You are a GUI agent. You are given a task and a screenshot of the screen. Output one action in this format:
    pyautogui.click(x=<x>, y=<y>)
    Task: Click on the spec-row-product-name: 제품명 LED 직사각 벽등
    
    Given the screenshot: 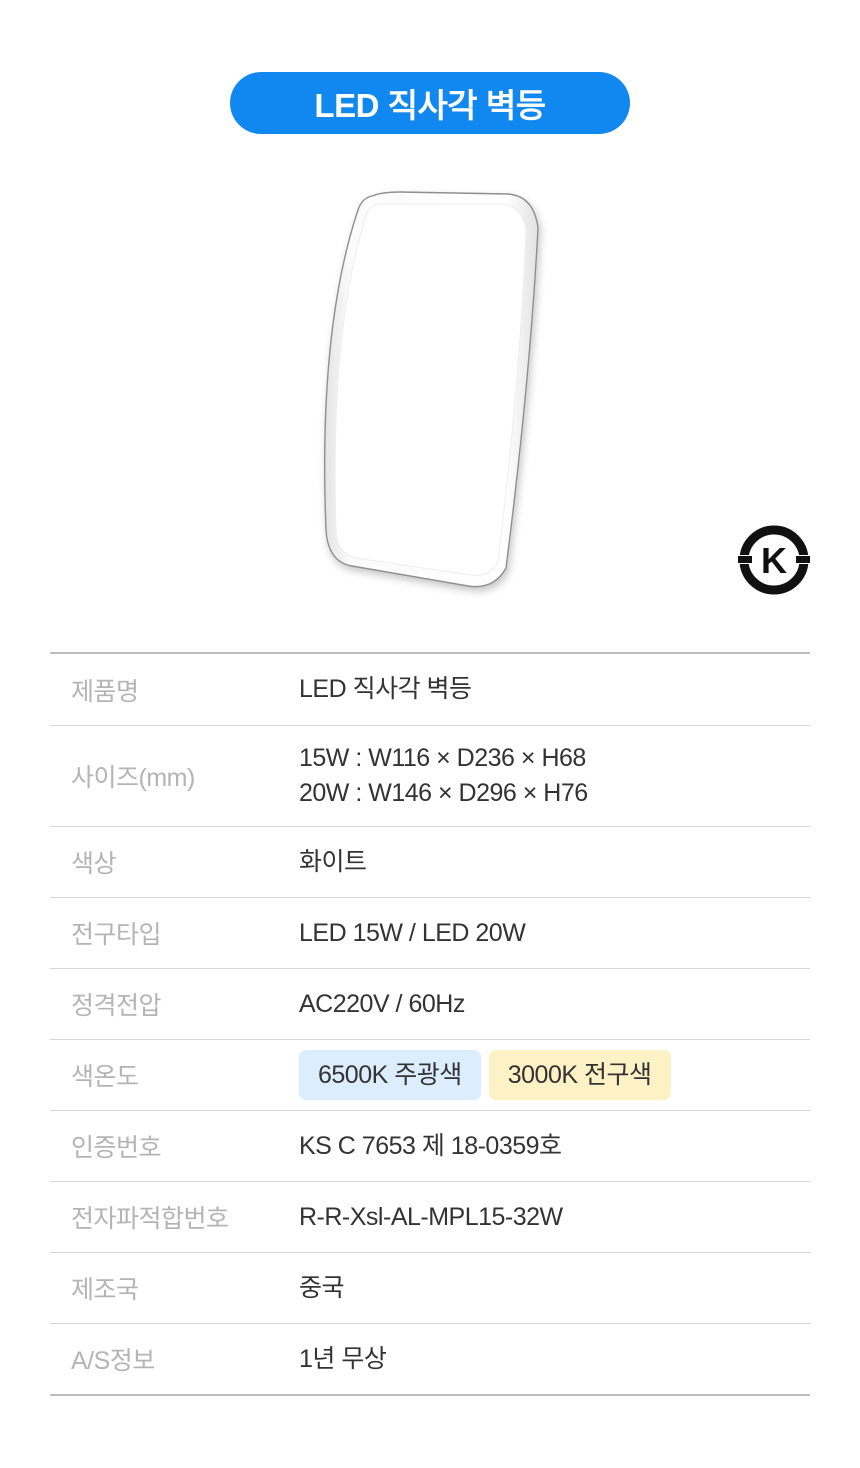 What is the action you would take?
    pyautogui.click(x=430, y=689)
    